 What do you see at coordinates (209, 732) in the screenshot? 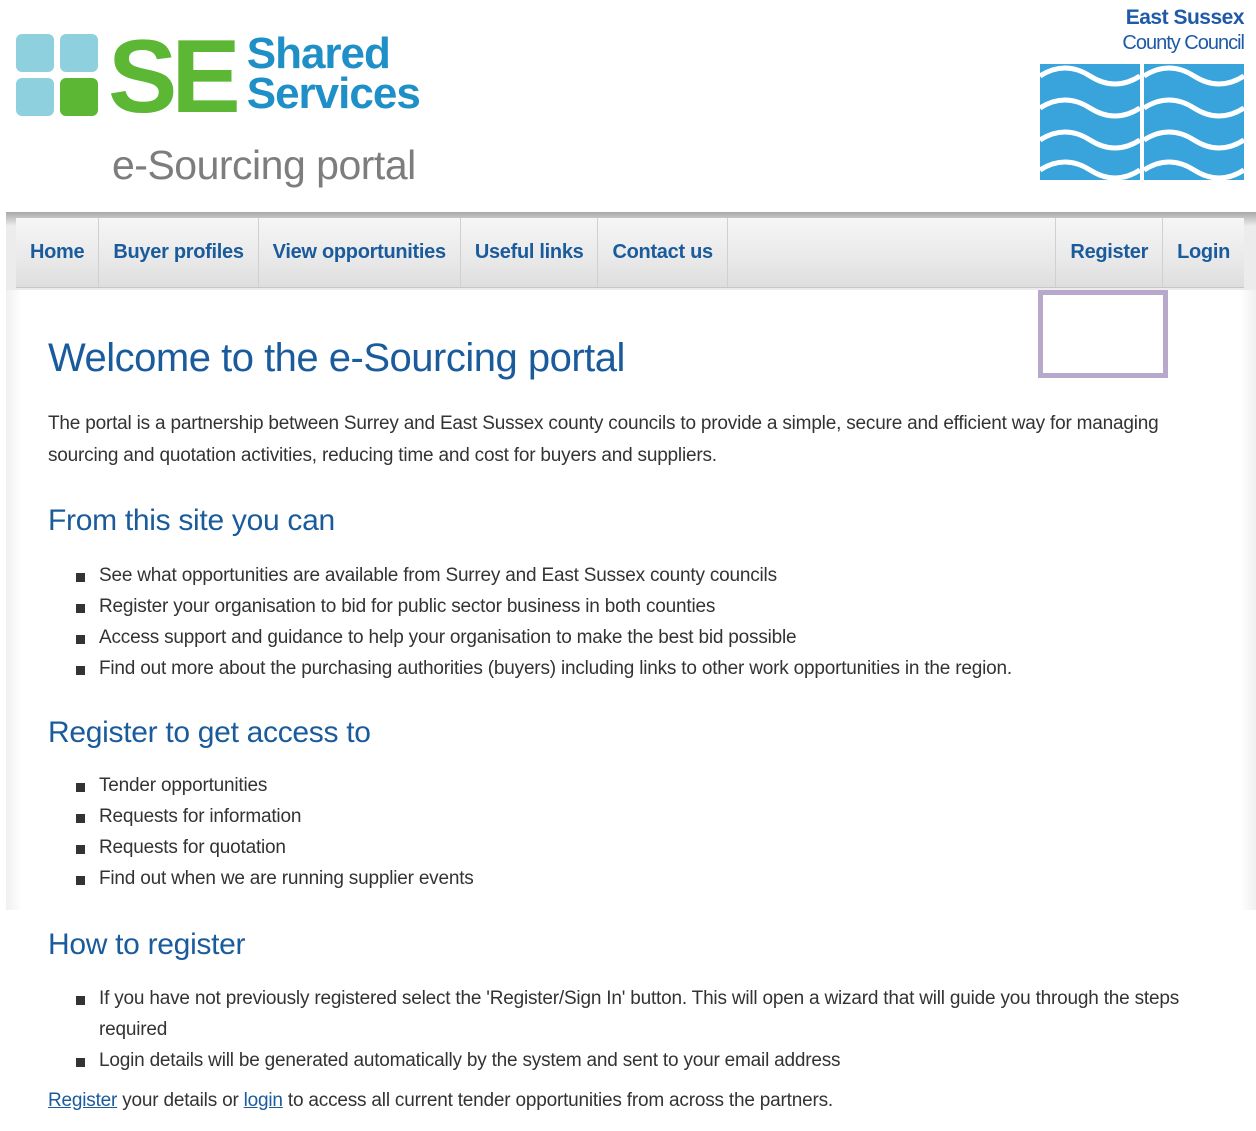
I see `section-heading-register-access: Register to get access to` at bounding box center [209, 732].